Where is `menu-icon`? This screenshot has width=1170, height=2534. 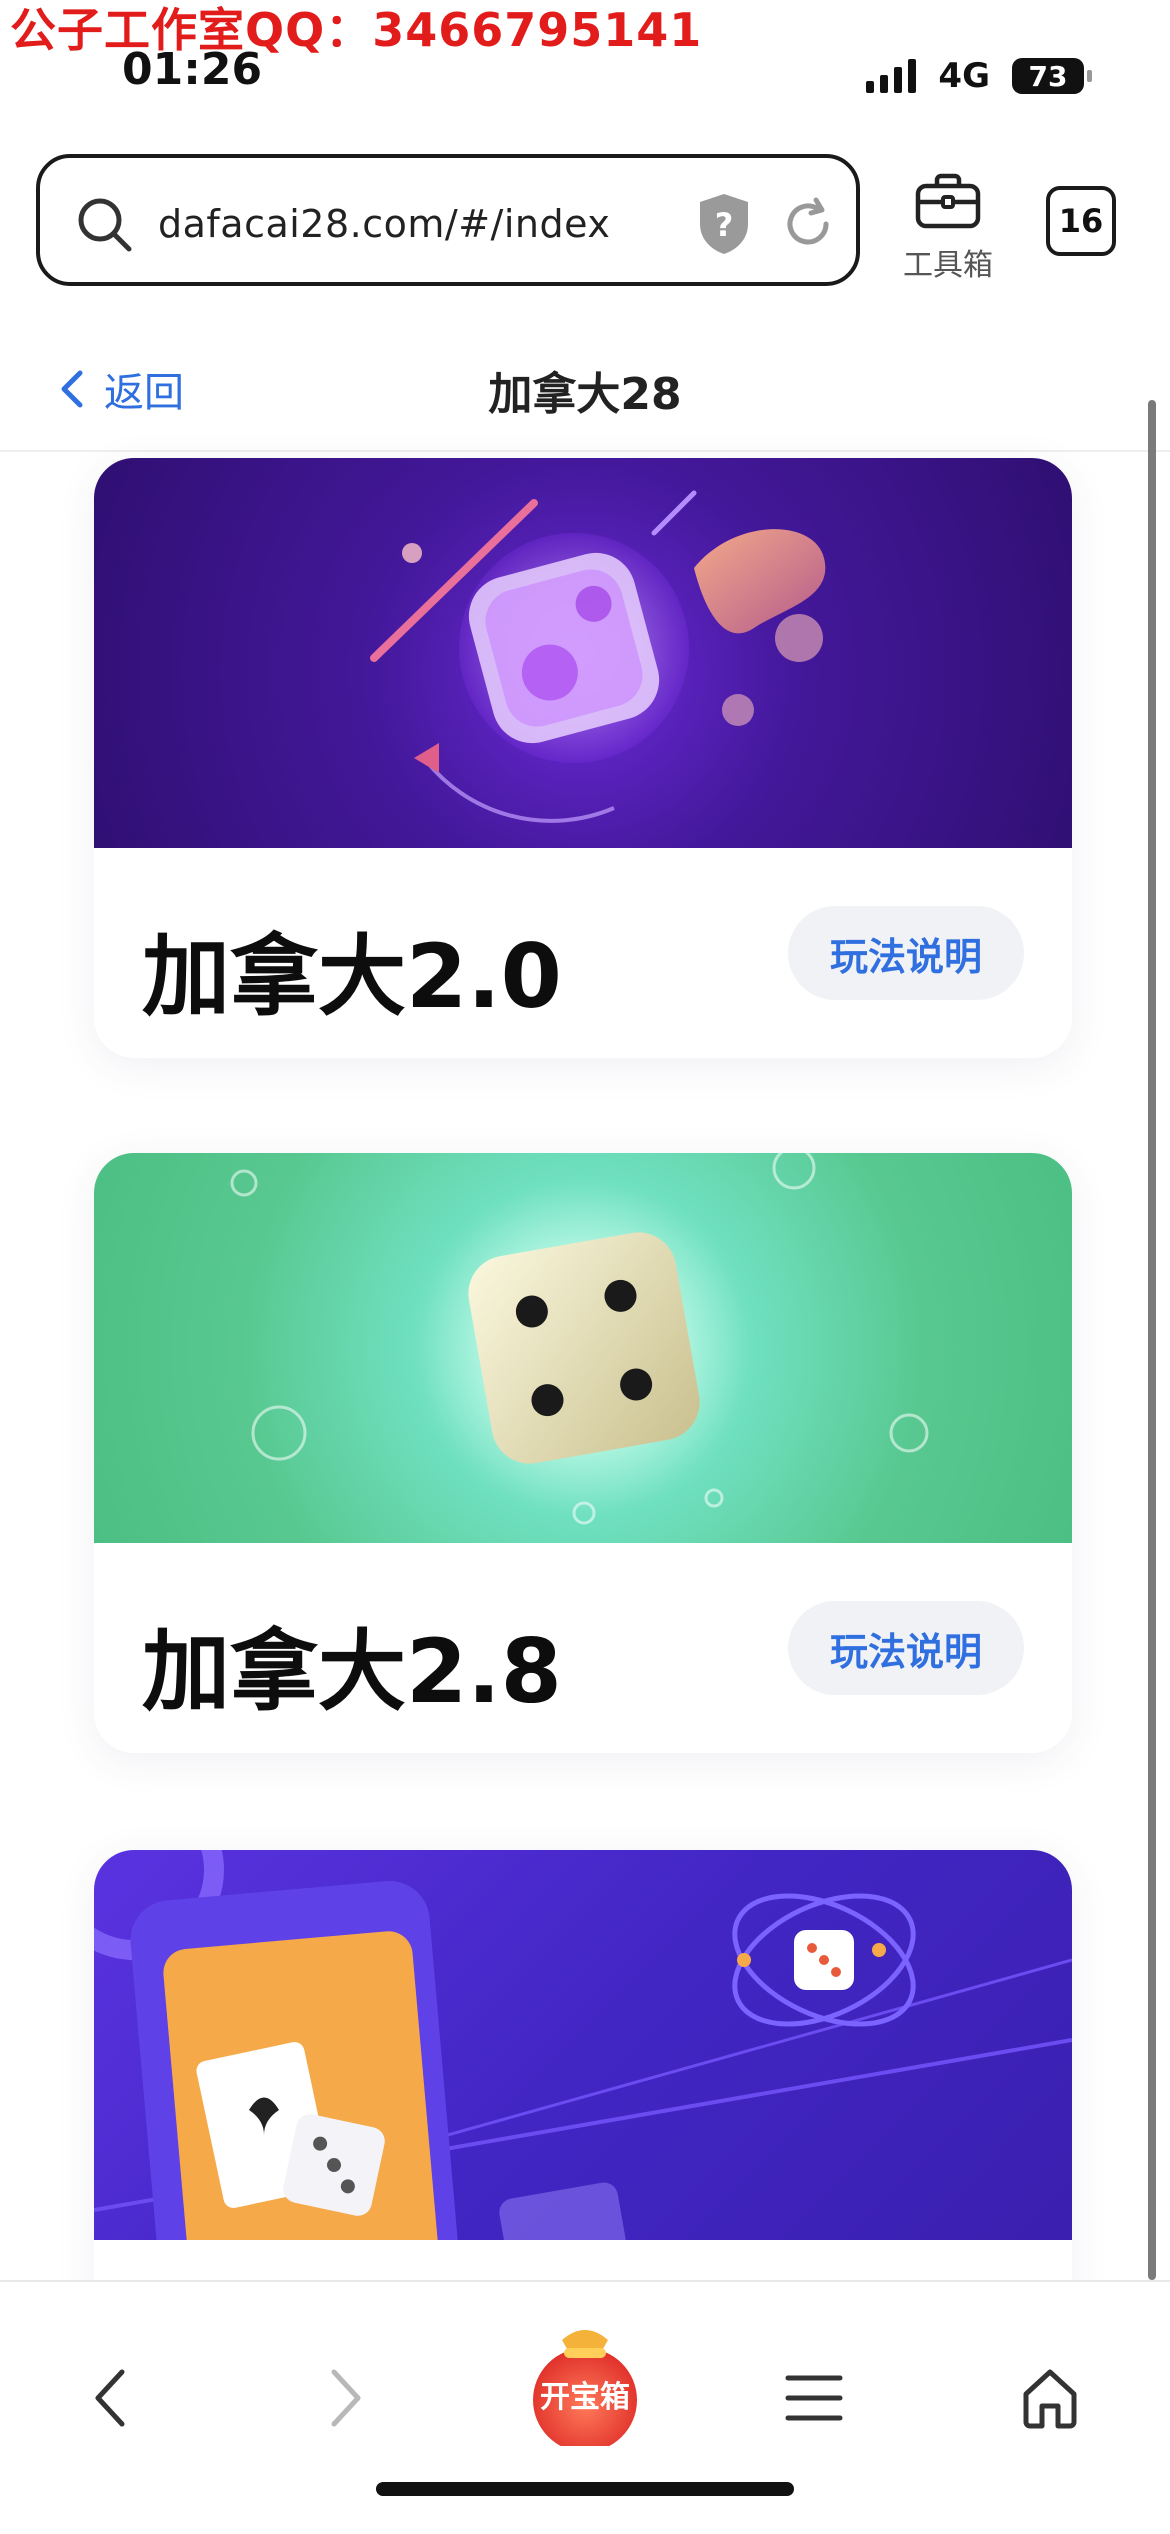
menu-icon is located at coordinates (814, 2398).